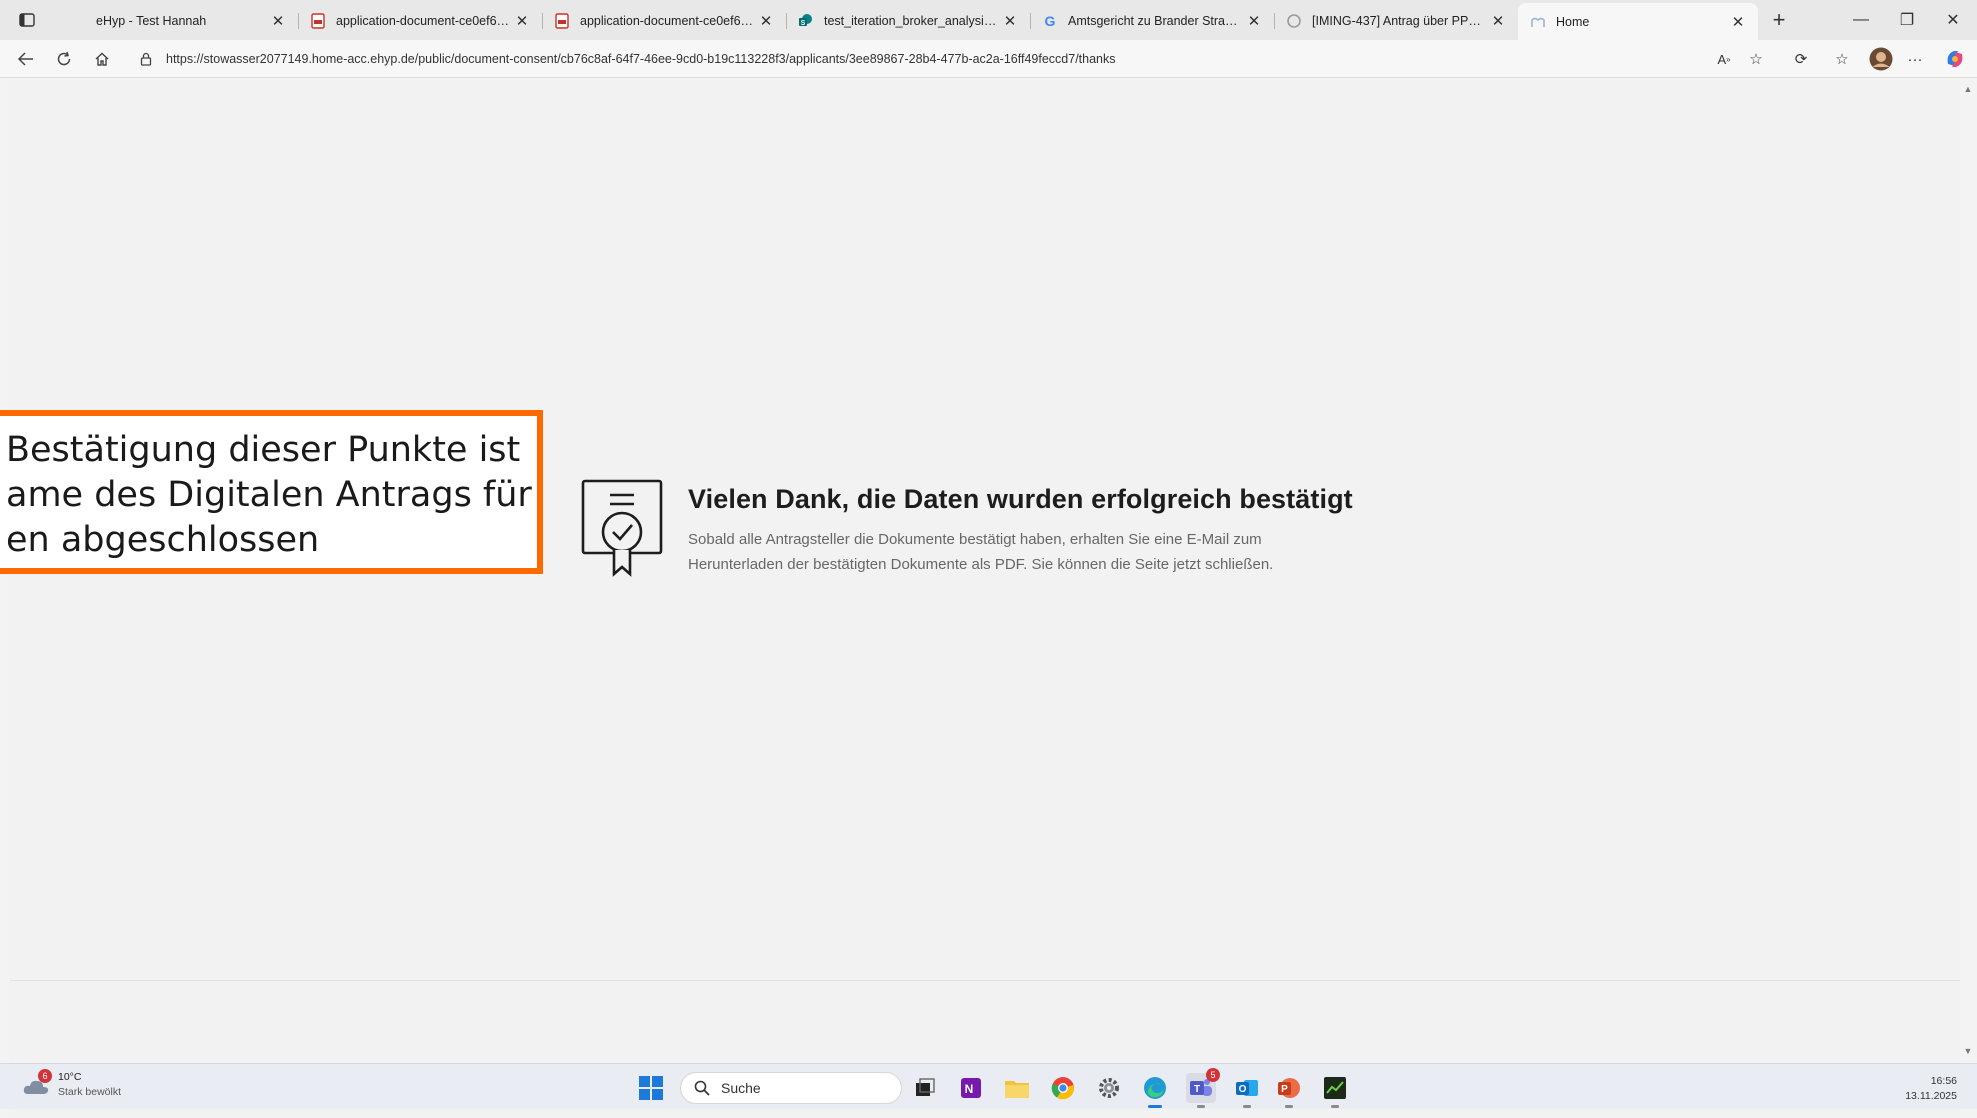  Describe the element at coordinates (146, 59) in the screenshot. I see `lock-icon` at that location.